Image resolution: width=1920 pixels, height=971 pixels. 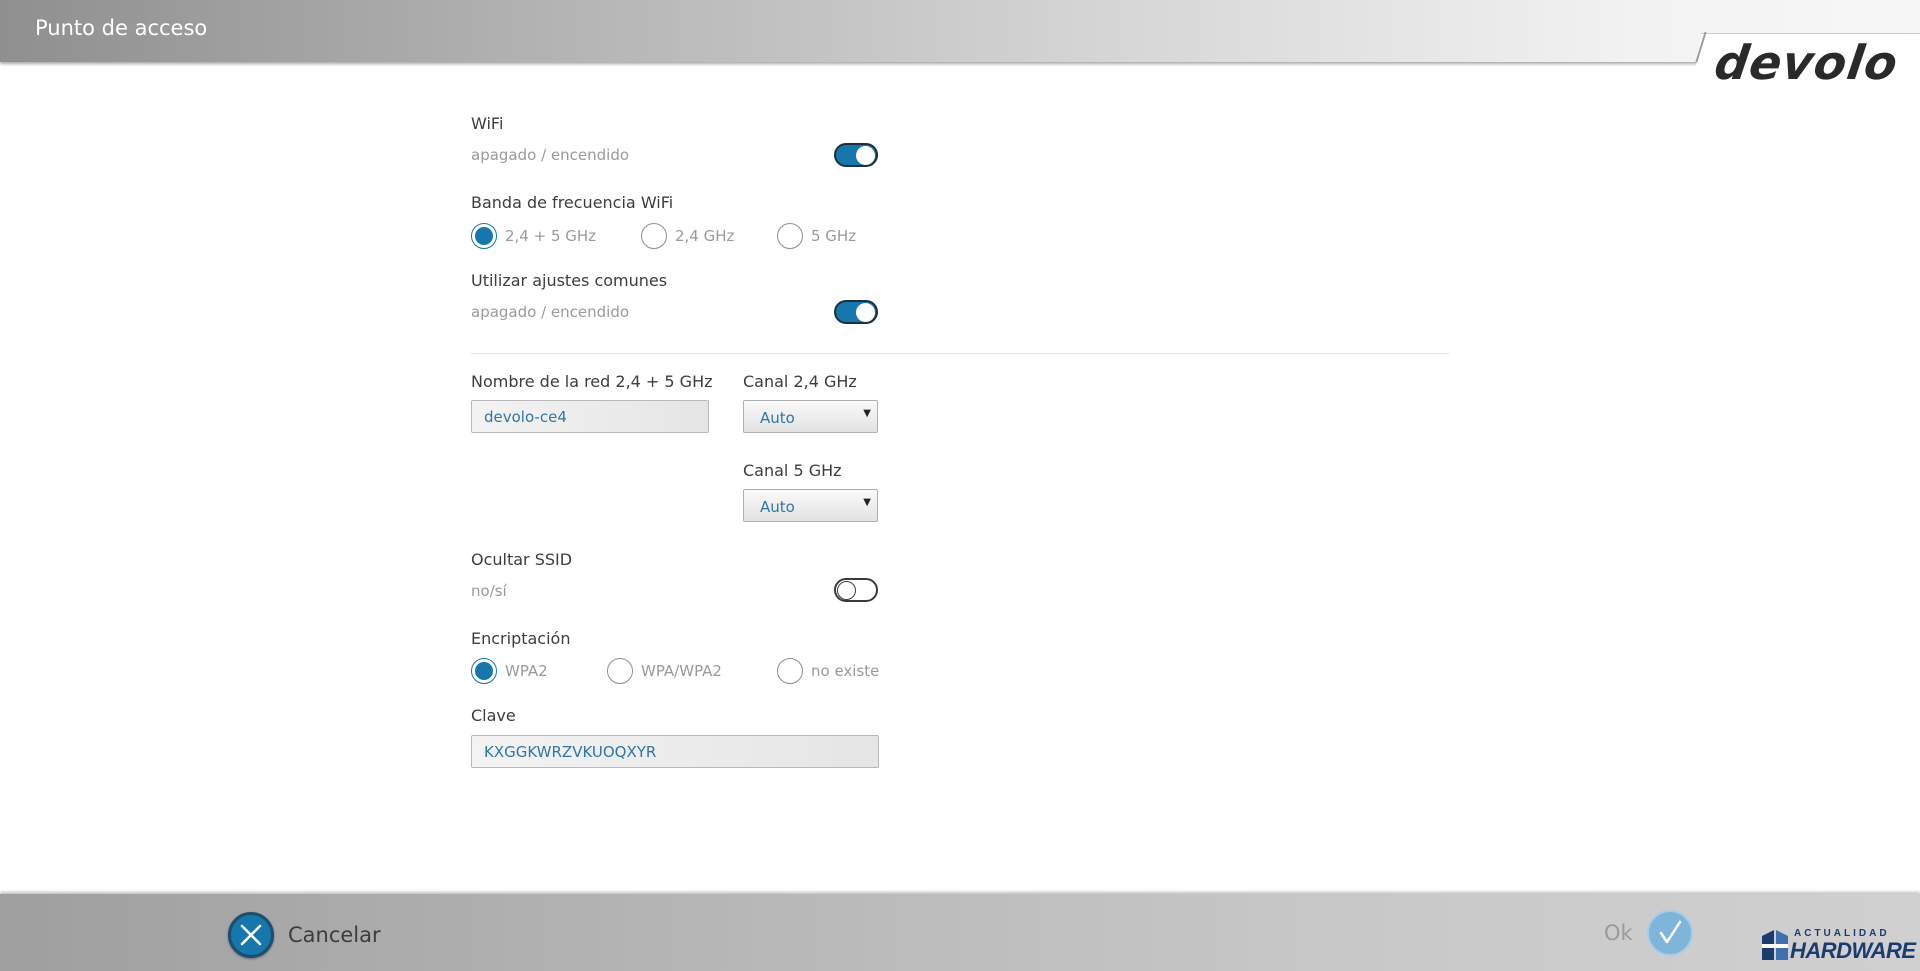 What do you see at coordinates (521, 638) in the screenshot?
I see `encryption-label: Encriptación` at bounding box center [521, 638].